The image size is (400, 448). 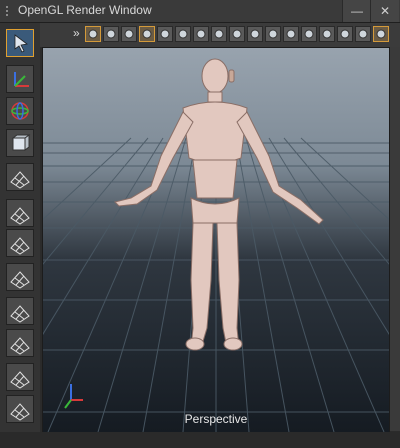 What do you see at coordinates (395, 239) in the screenshot?
I see `right-scroll-strip` at bounding box center [395, 239].